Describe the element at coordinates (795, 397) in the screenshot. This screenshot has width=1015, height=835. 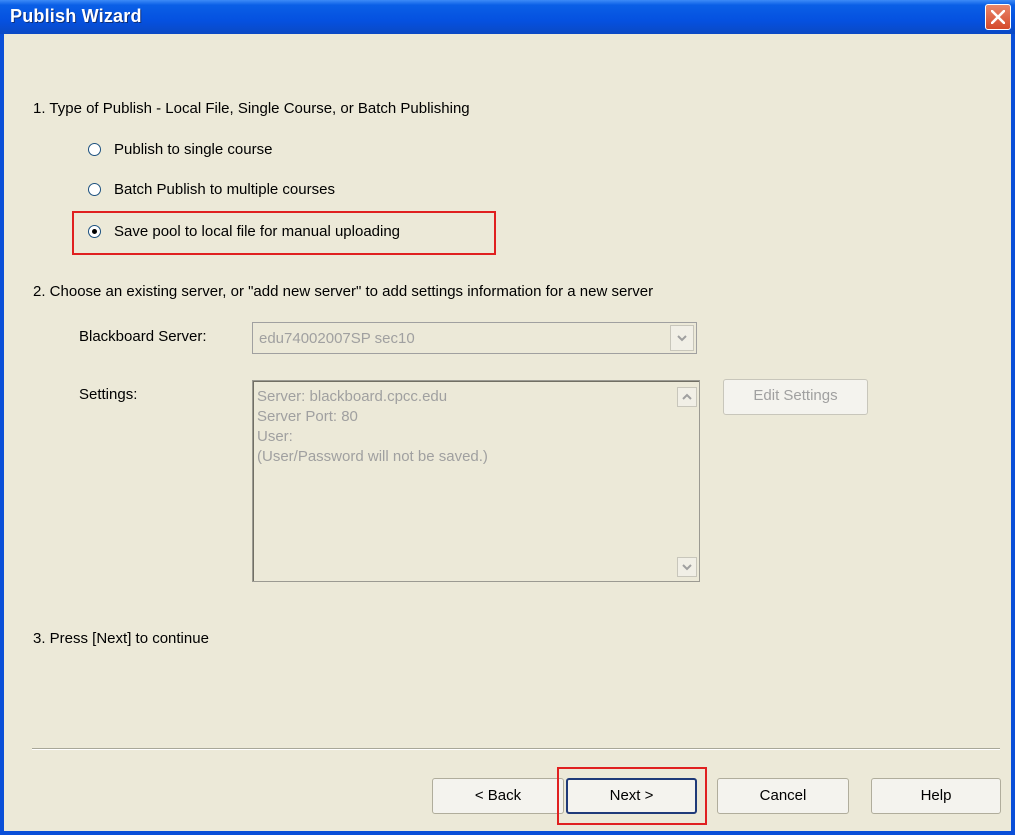
I see `edit-settings-button: Edit Settings` at that location.